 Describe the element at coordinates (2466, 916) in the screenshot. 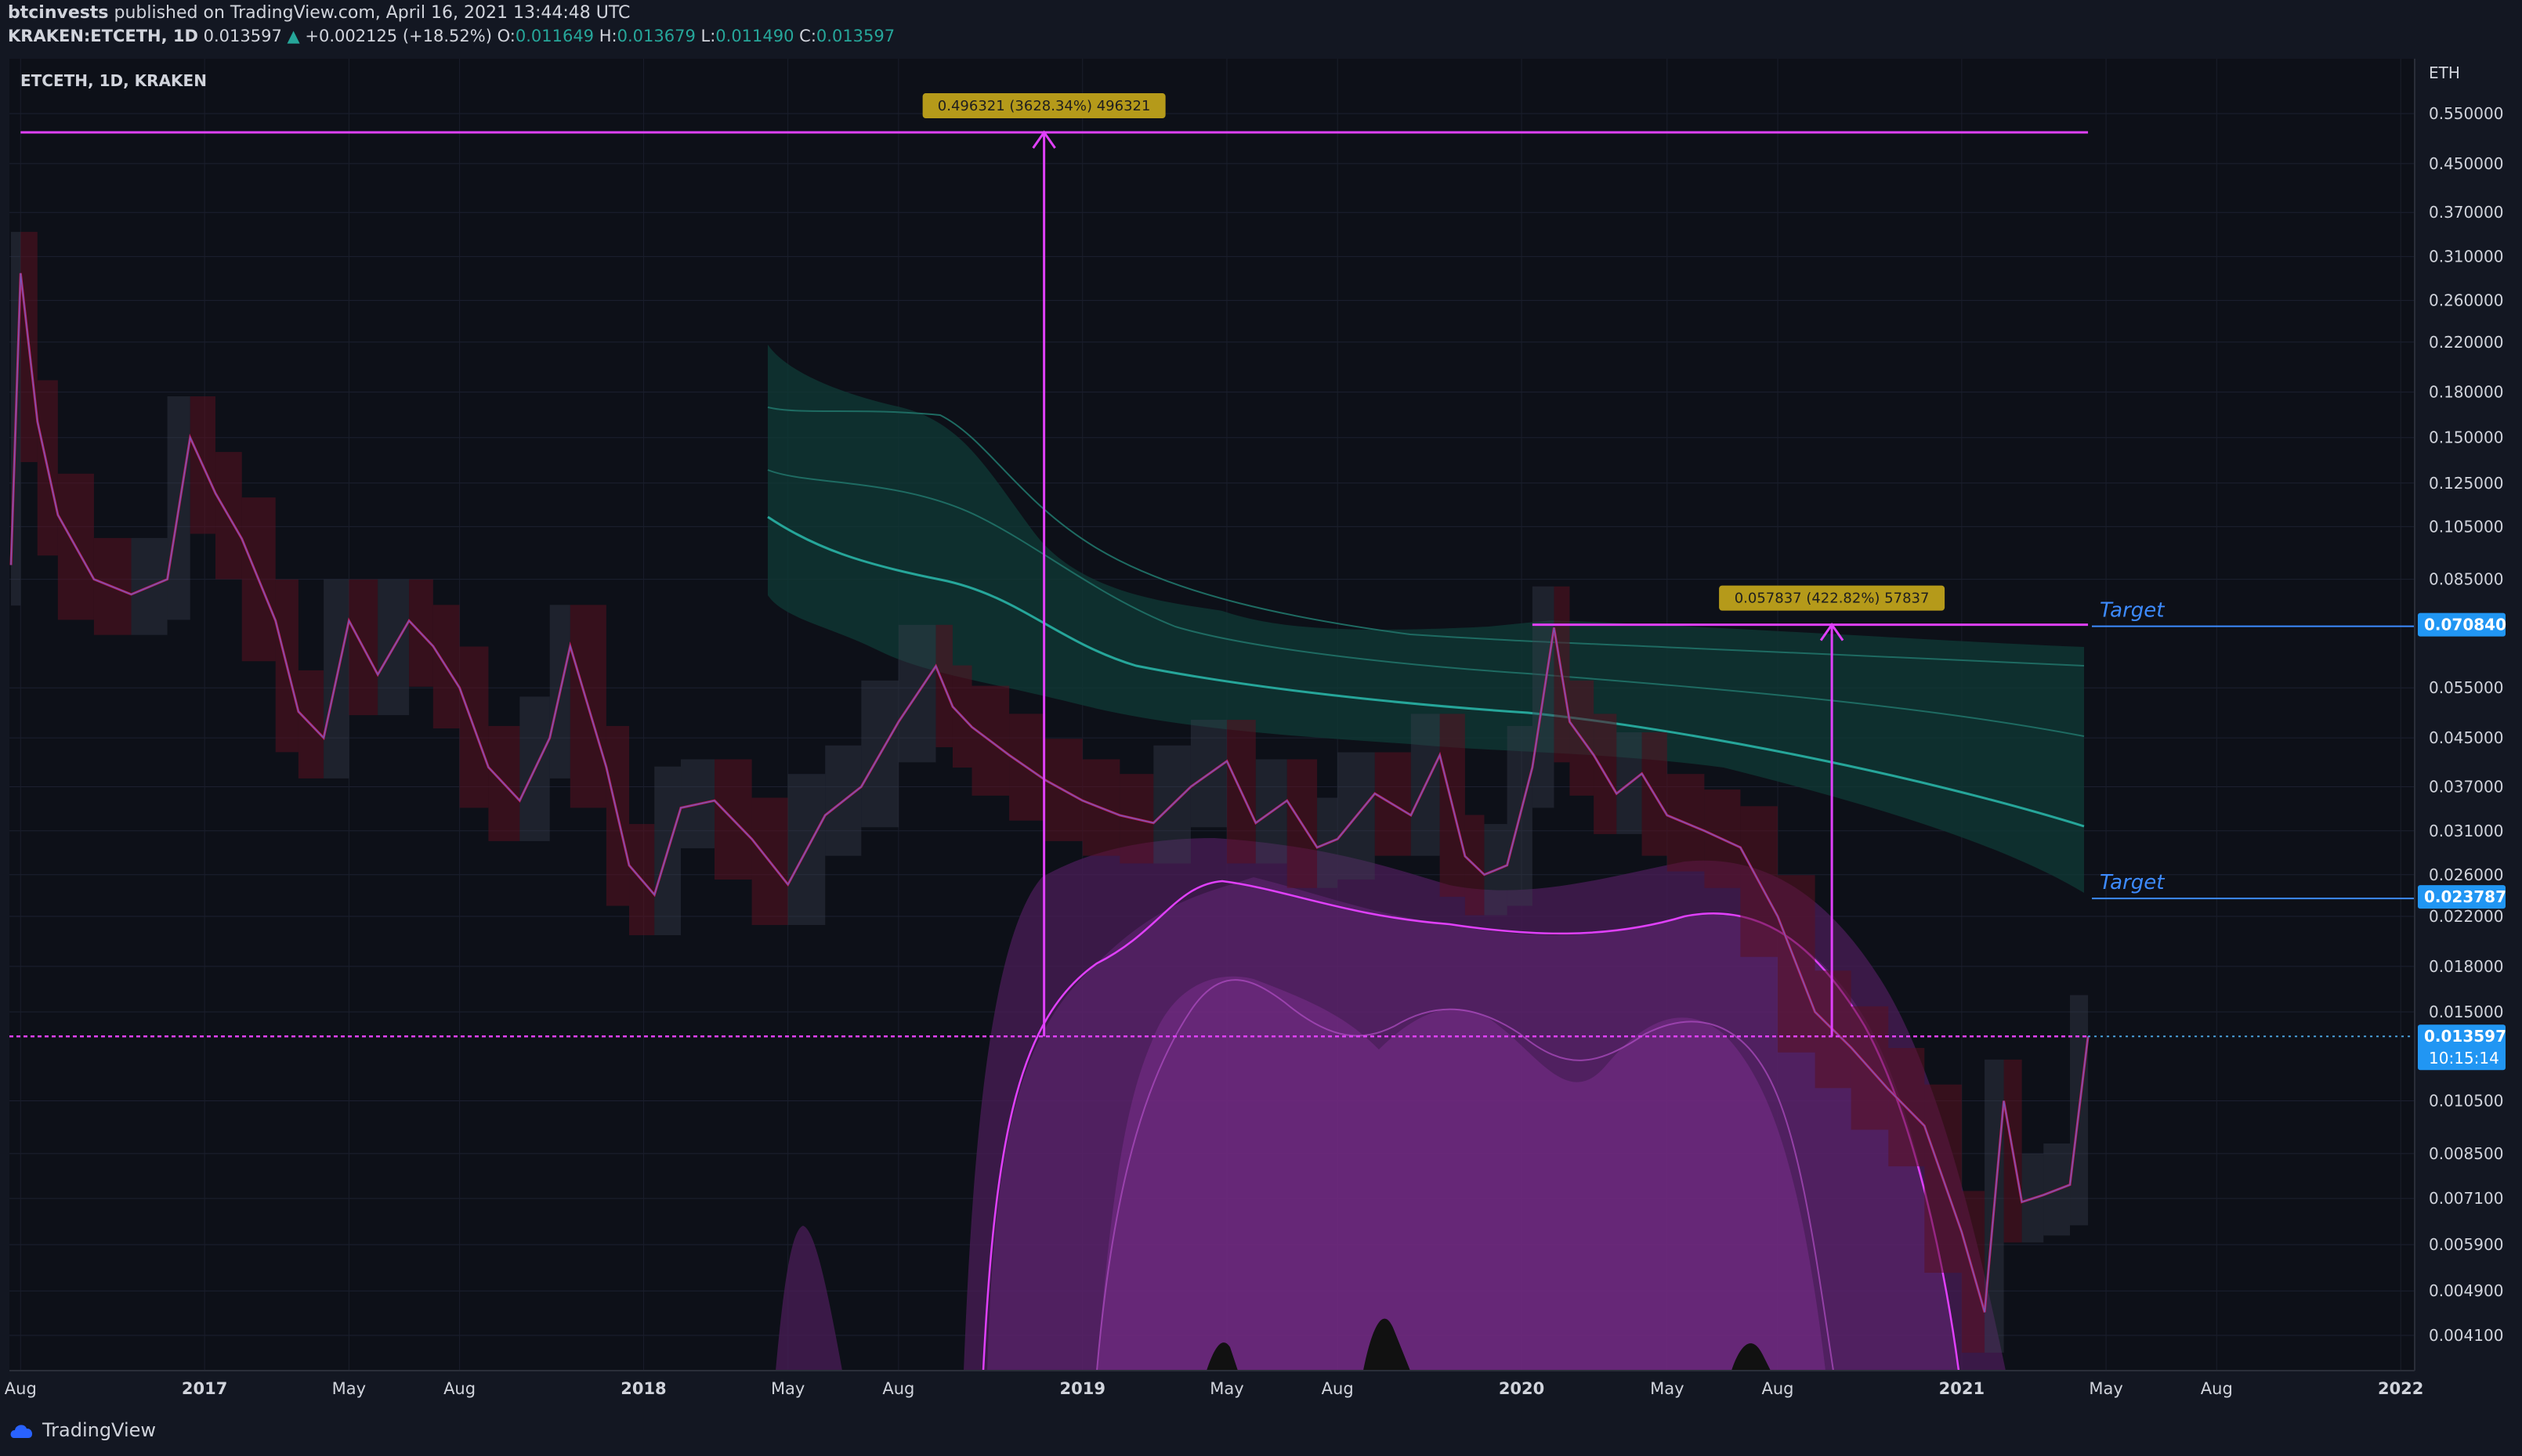

I see `y-tick-label: 0.022000` at that location.